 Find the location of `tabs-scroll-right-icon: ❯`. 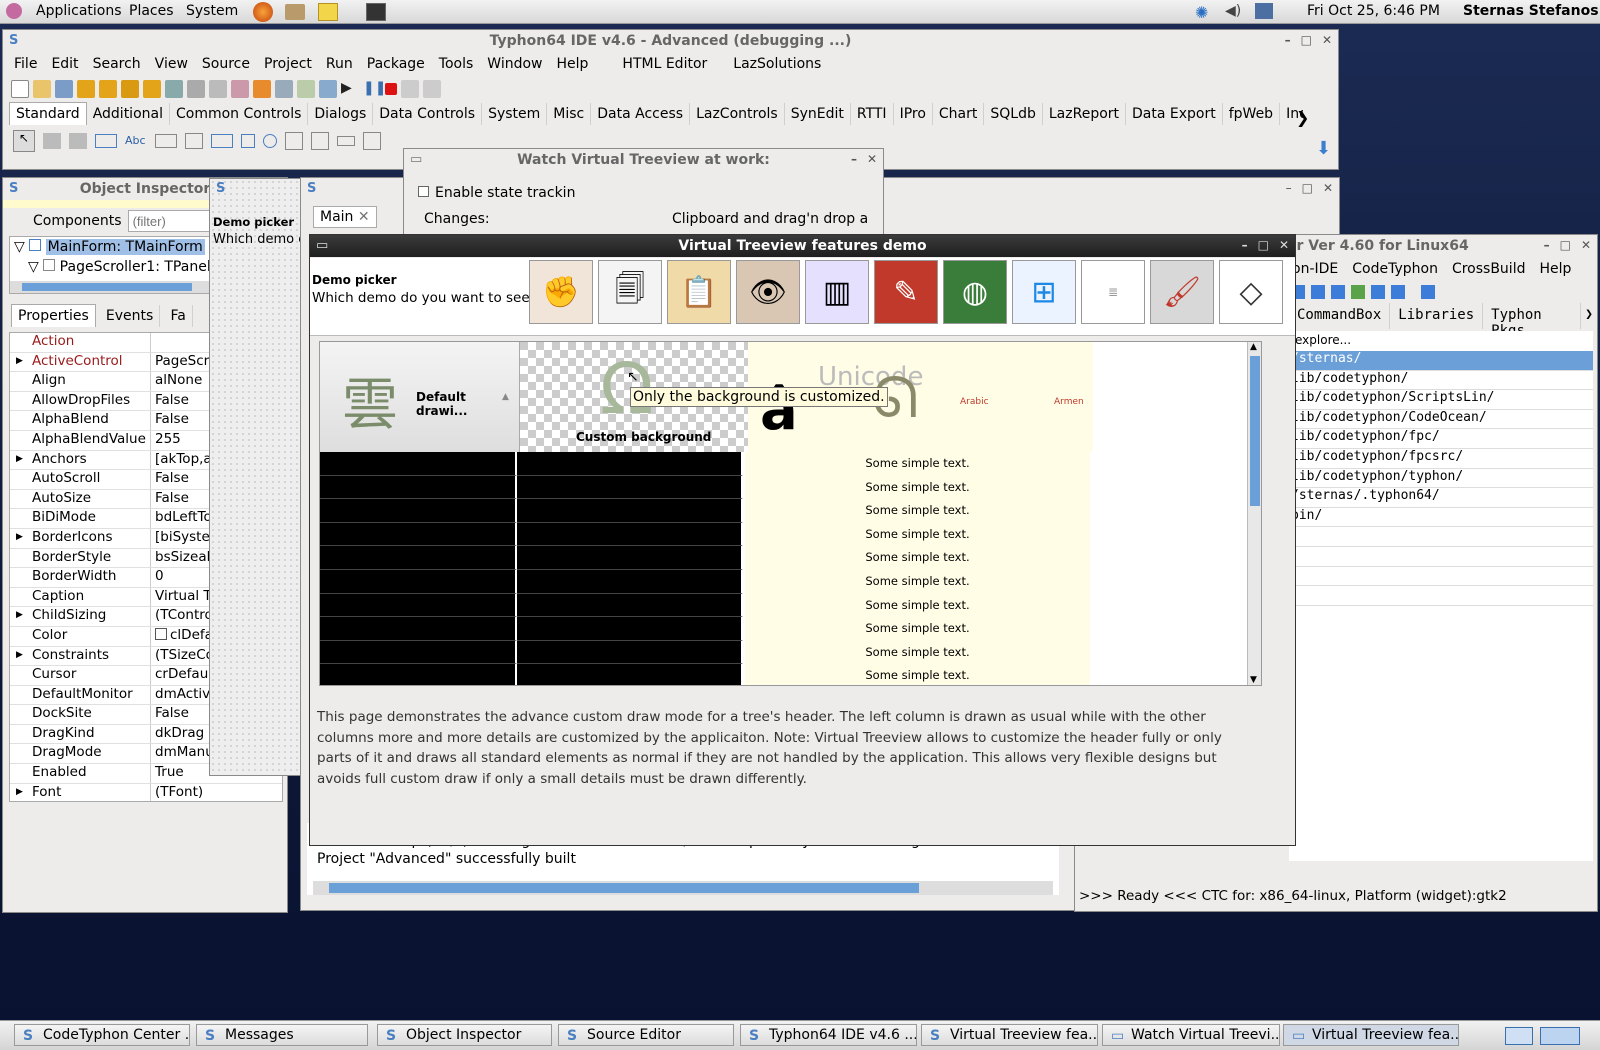

tabs-scroll-right-icon: ❯ is located at coordinates (1589, 316).